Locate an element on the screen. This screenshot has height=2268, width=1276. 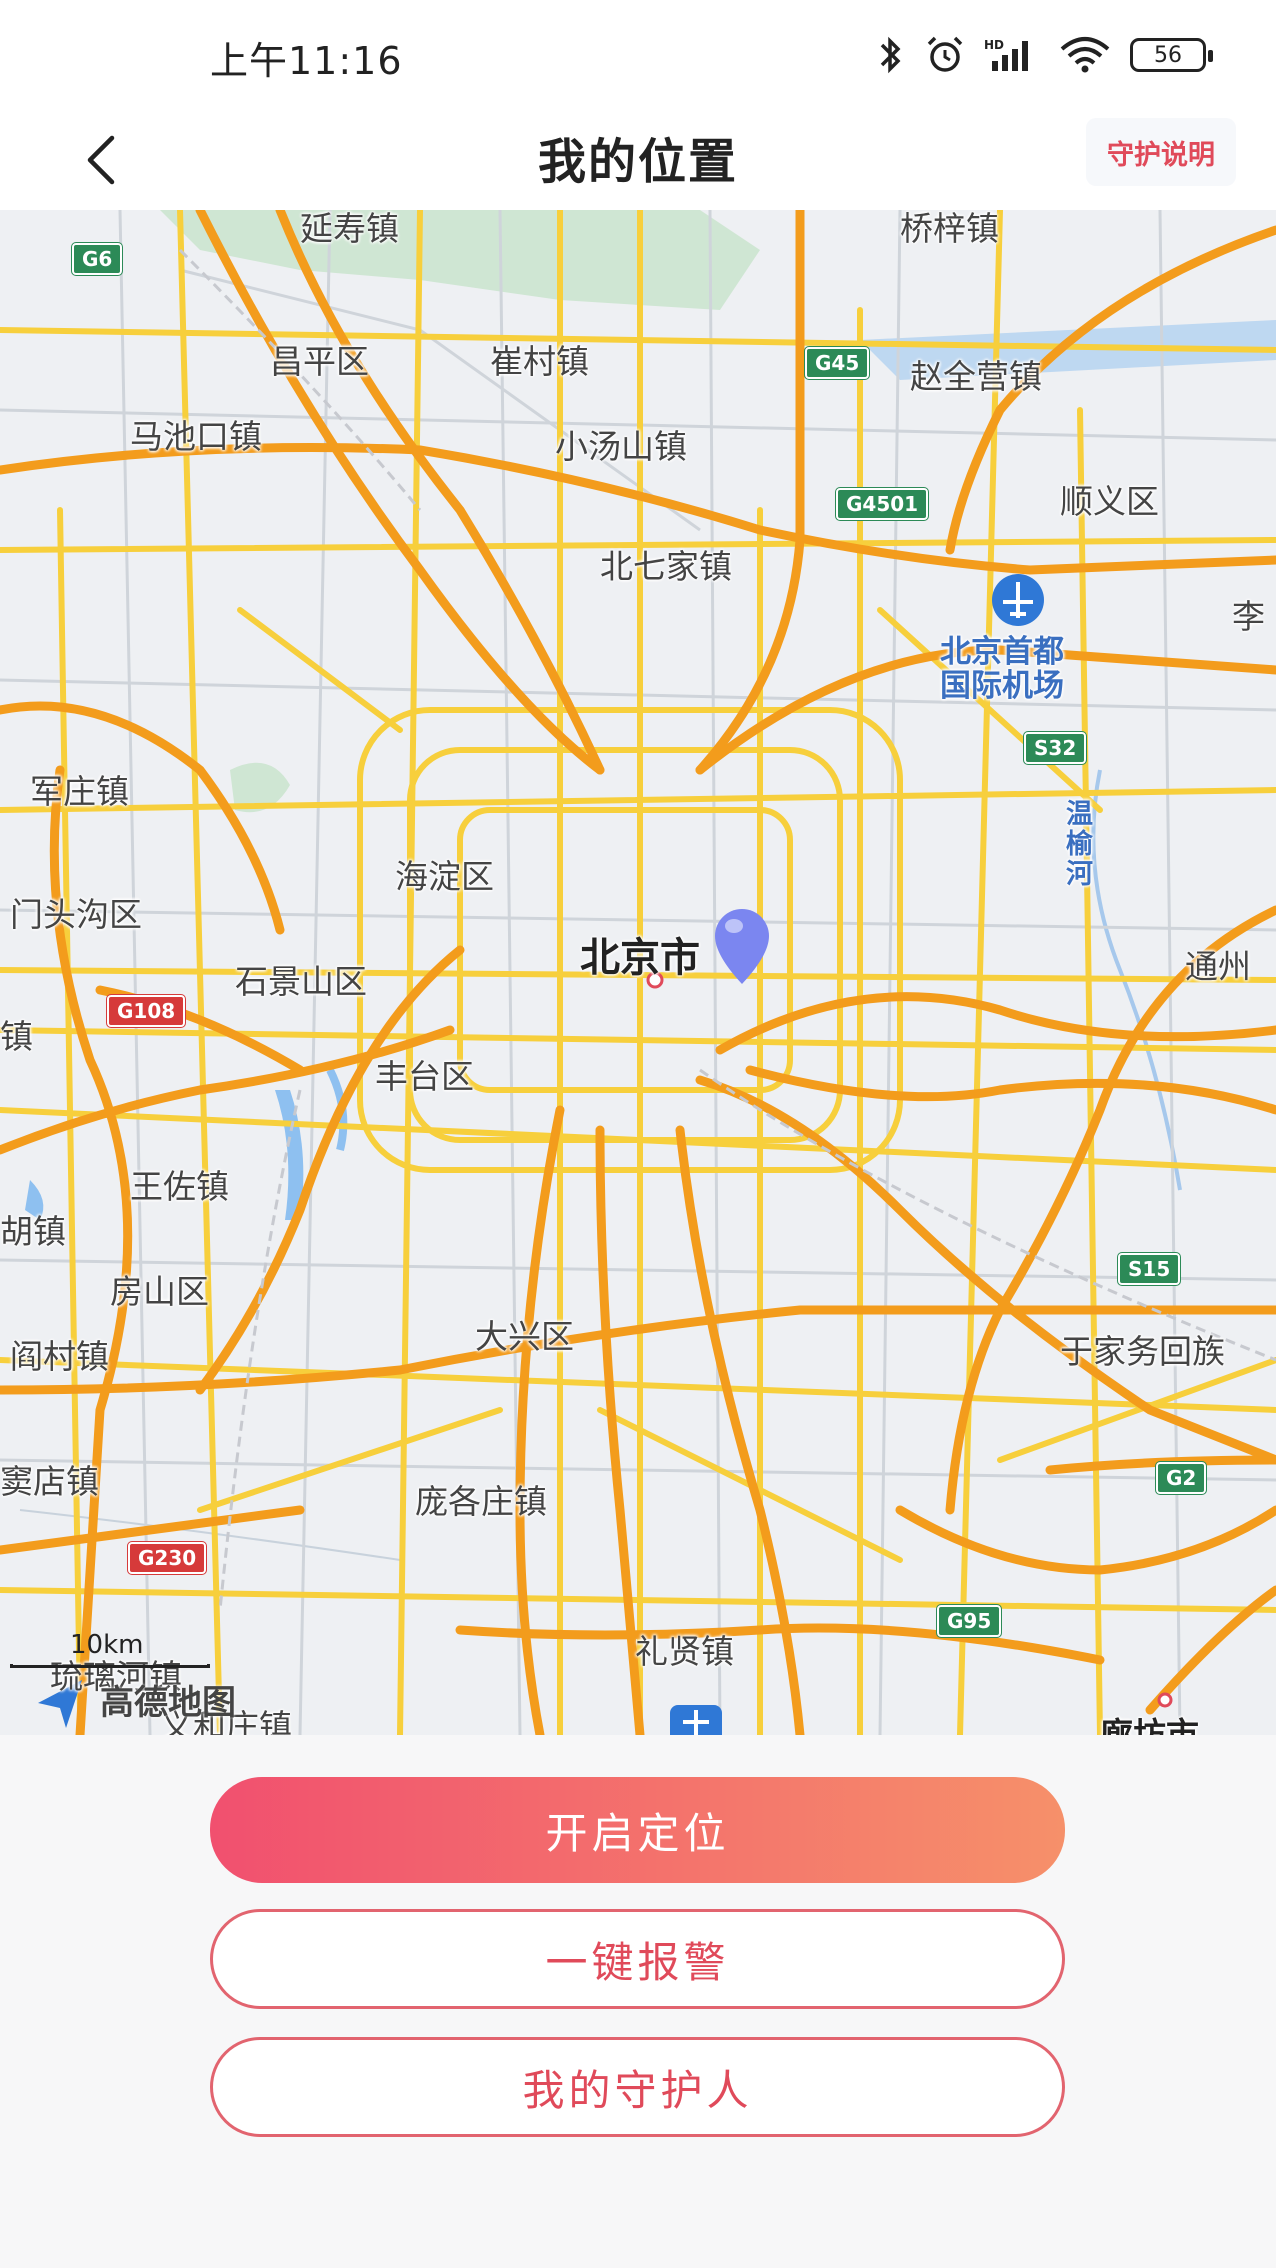
map-label: 军庄镇 is located at coordinates (79, 791).